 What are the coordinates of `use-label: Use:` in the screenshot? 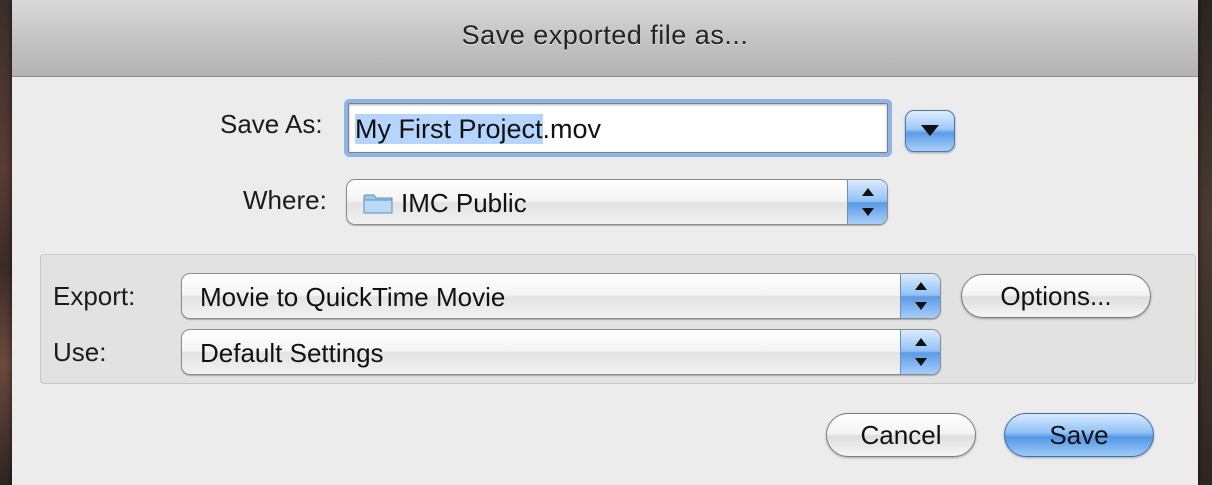 It's located at (80, 352).